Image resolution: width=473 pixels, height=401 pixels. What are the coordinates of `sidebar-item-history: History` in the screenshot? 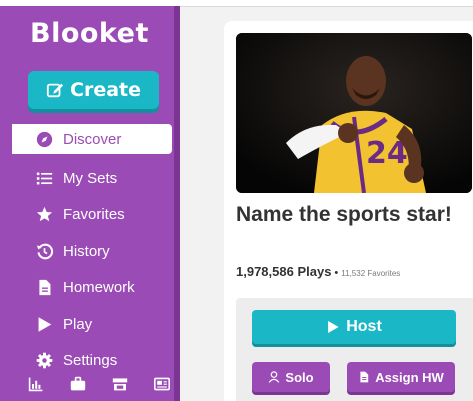 It's located at (92, 251).